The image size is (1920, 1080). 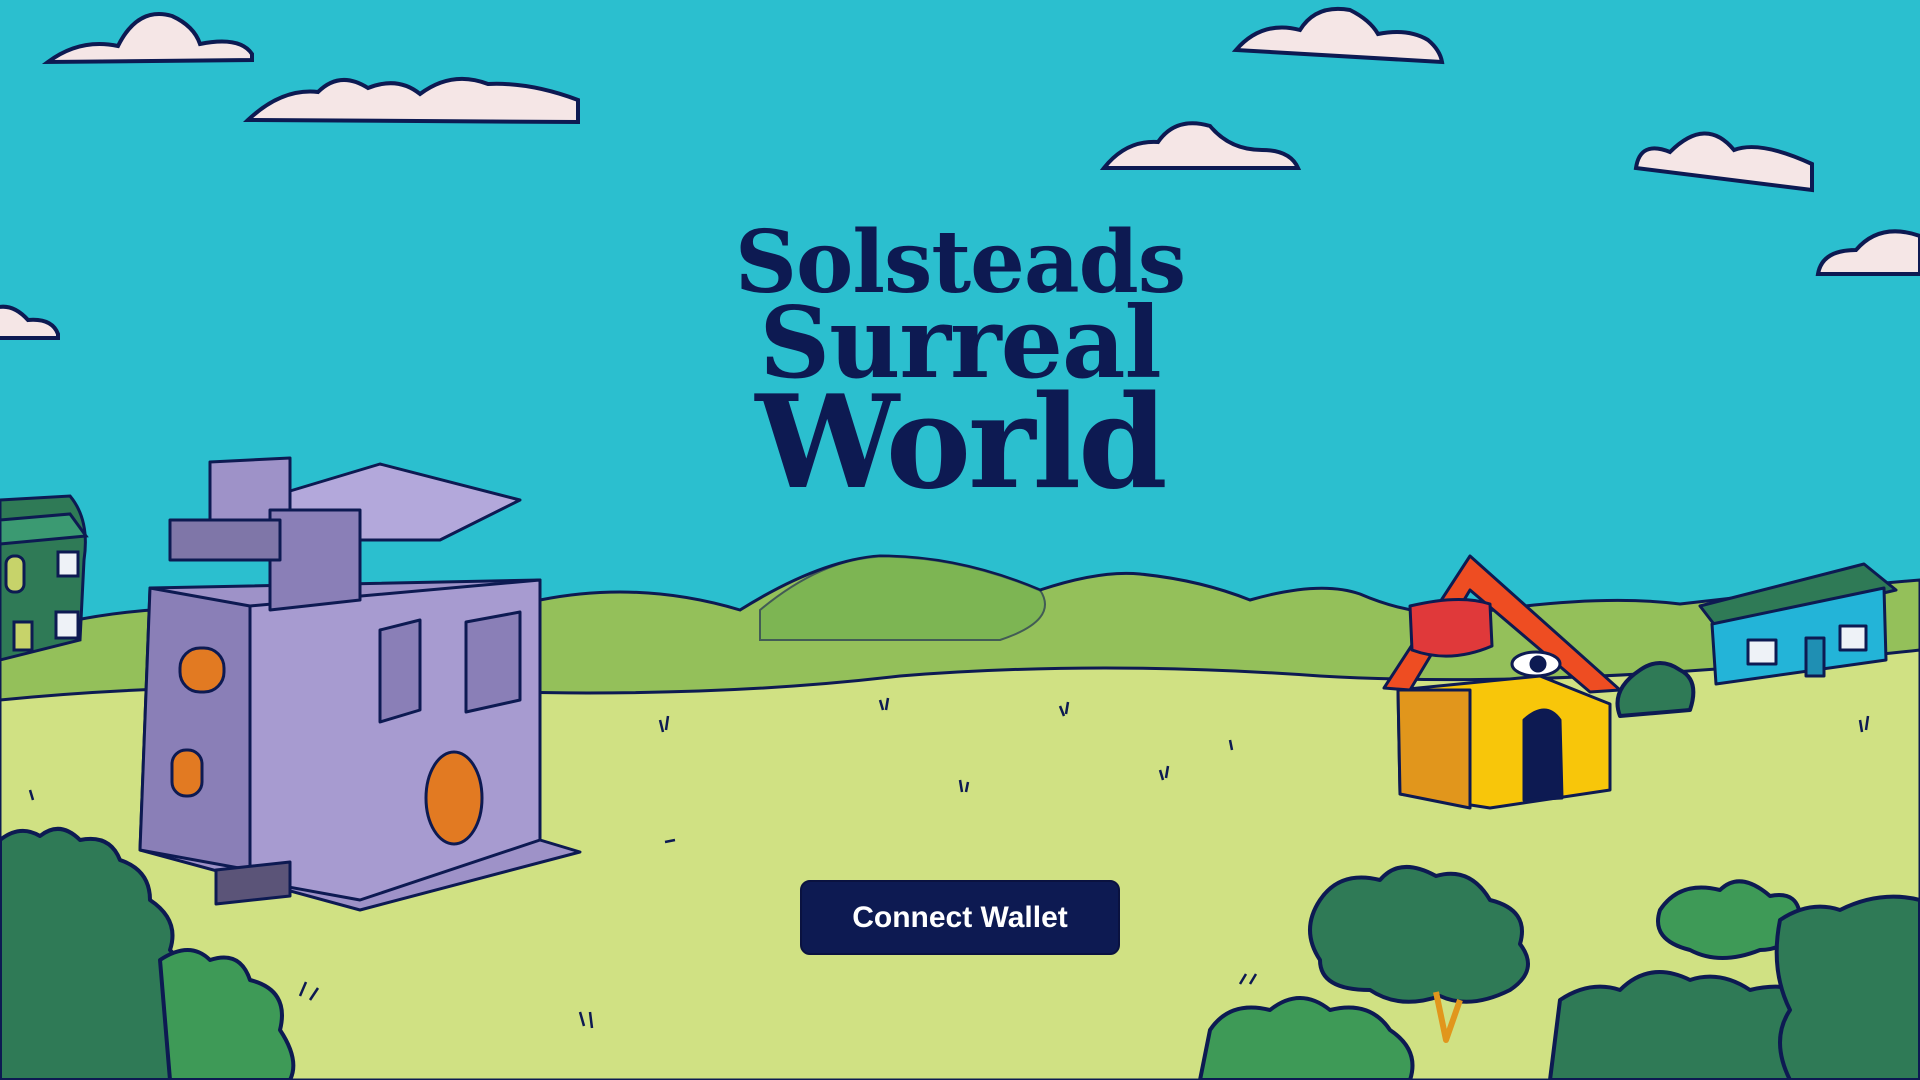 What do you see at coordinates (961, 442) in the screenshot?
I see `title-line-3: World` at bounding box center [961, 442].